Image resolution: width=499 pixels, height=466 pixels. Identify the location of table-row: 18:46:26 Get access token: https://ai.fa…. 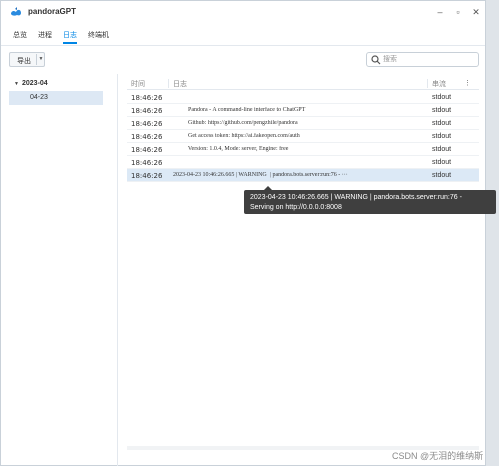
(303, 136).